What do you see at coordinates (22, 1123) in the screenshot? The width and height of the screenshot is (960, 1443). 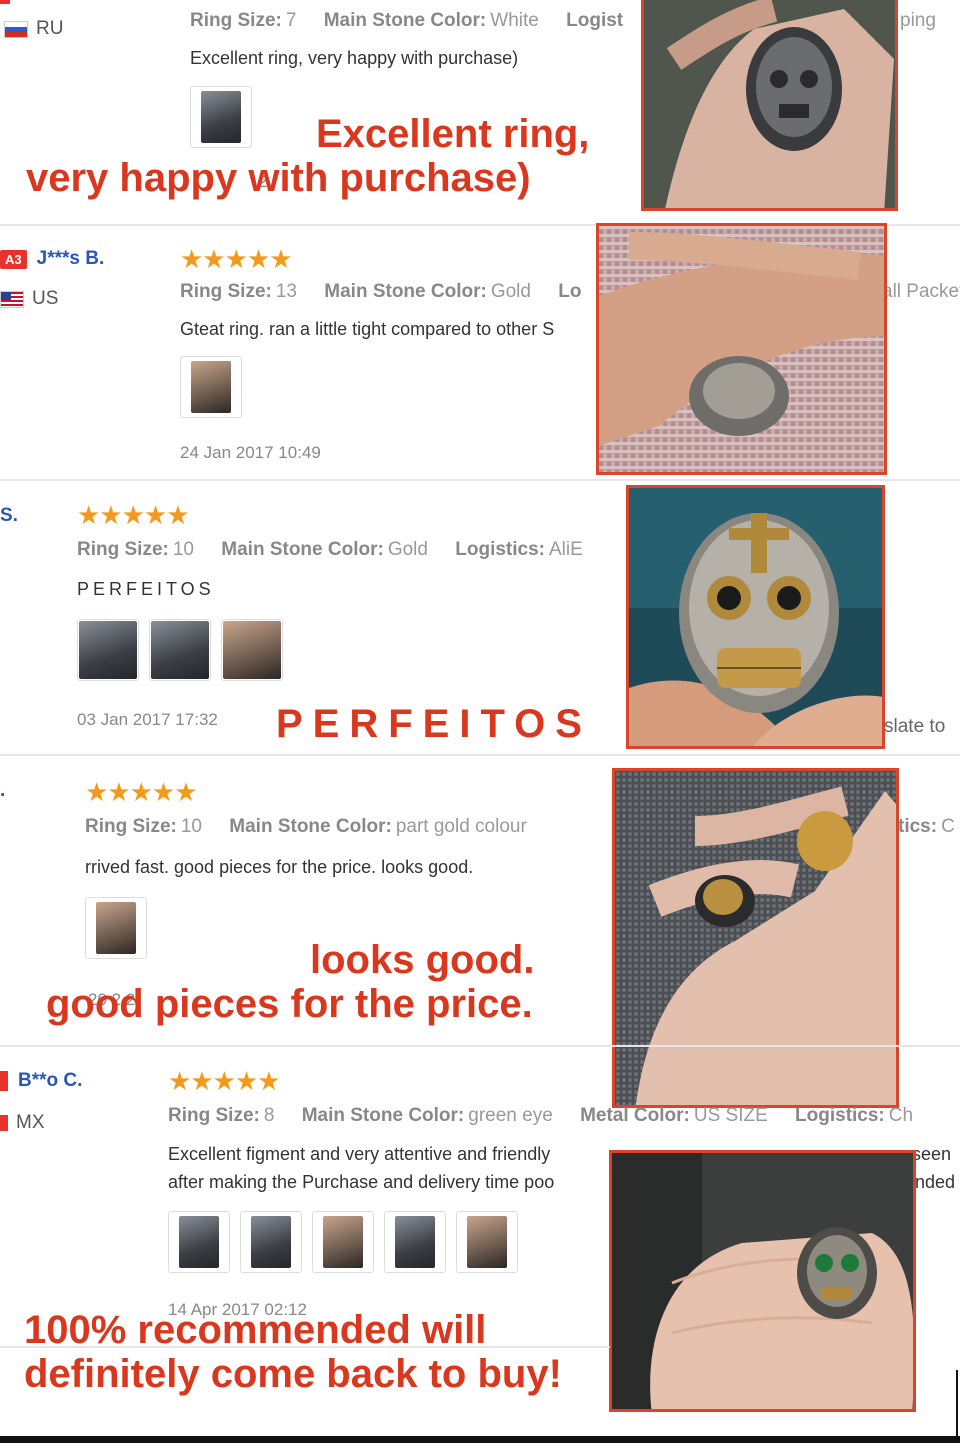 I see `reviewer-country: MX` at bounding box center [22, 1123].